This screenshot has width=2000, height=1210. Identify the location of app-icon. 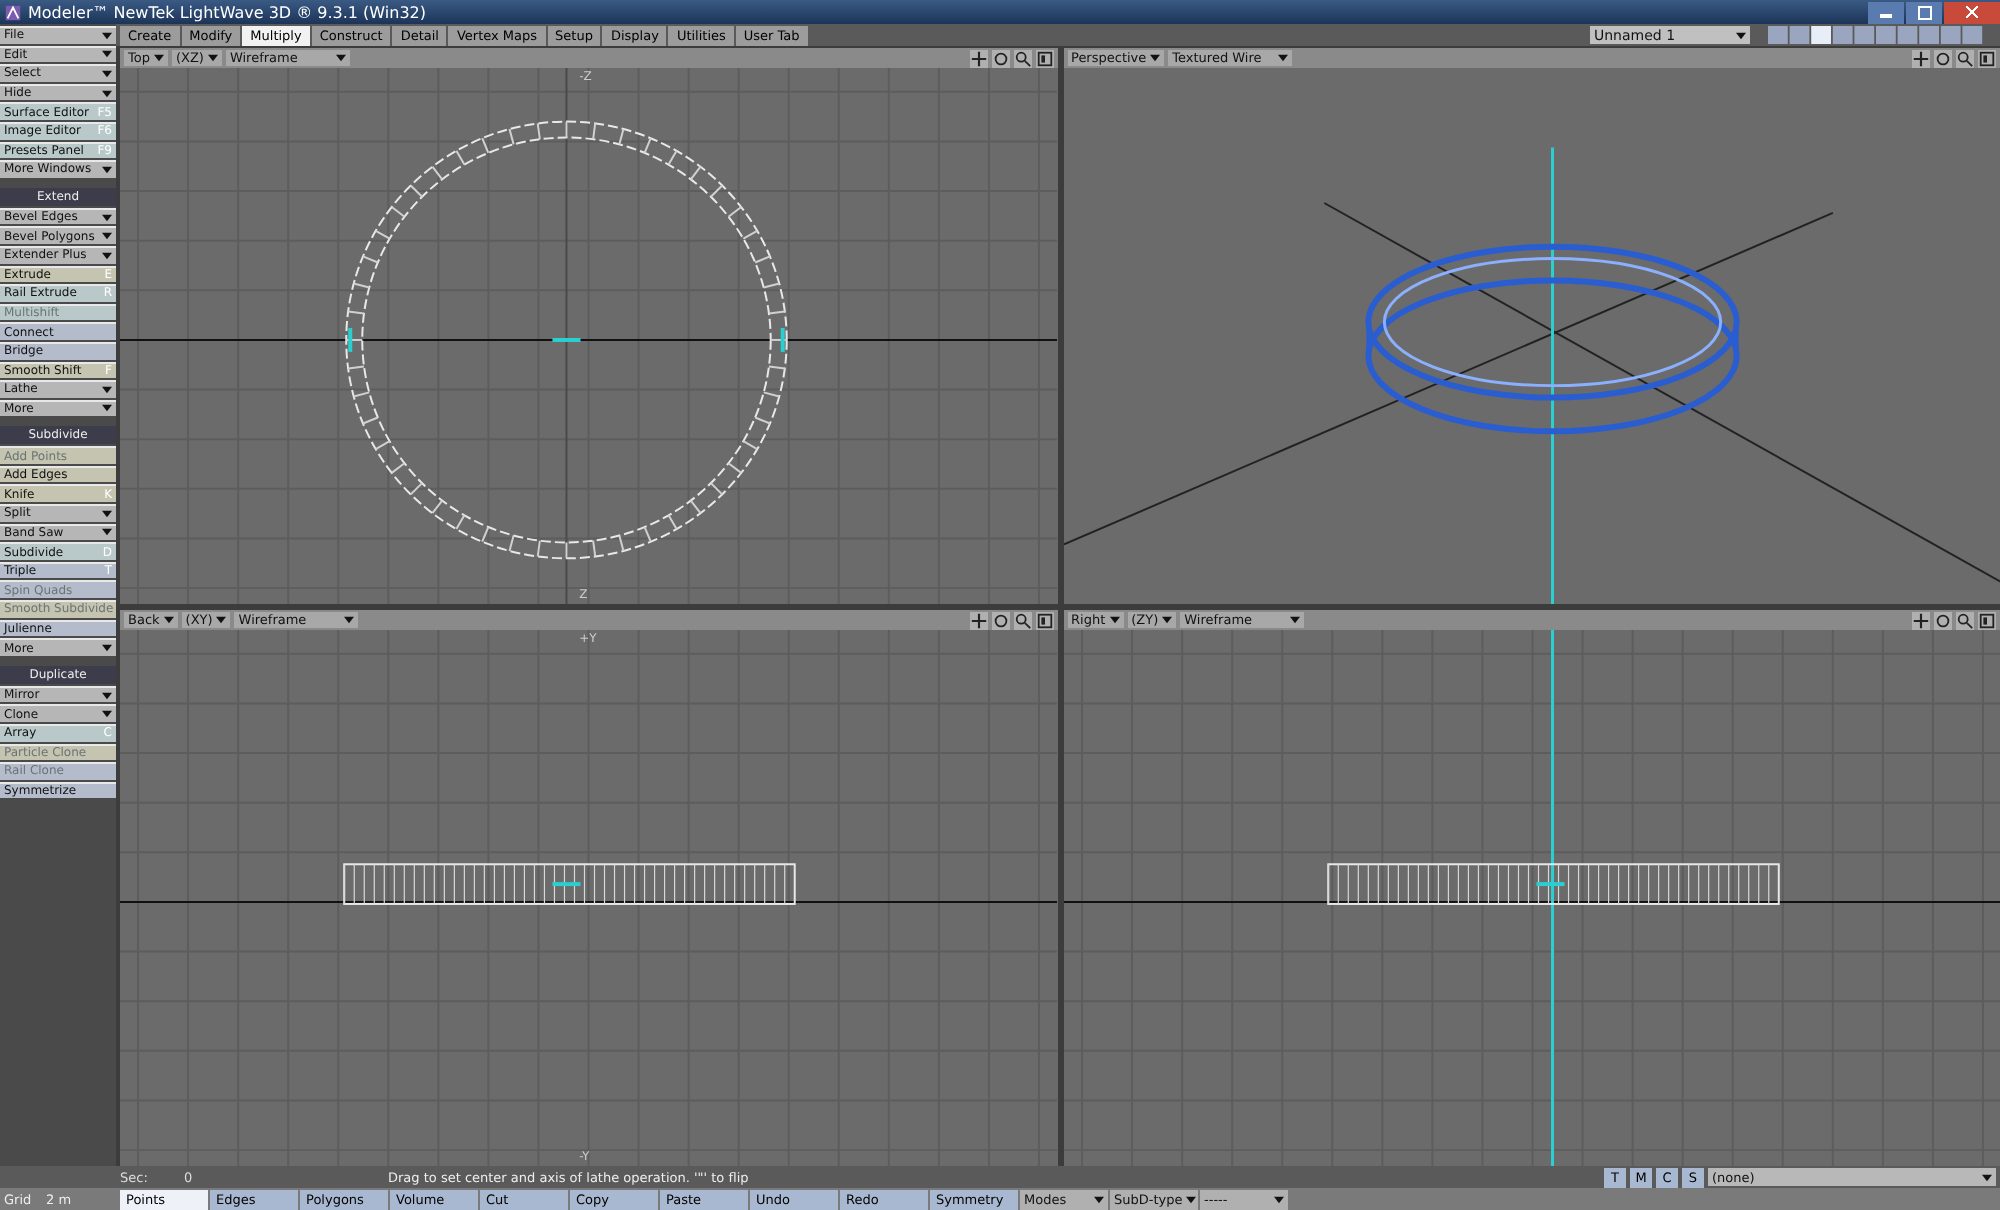
(13, 12).